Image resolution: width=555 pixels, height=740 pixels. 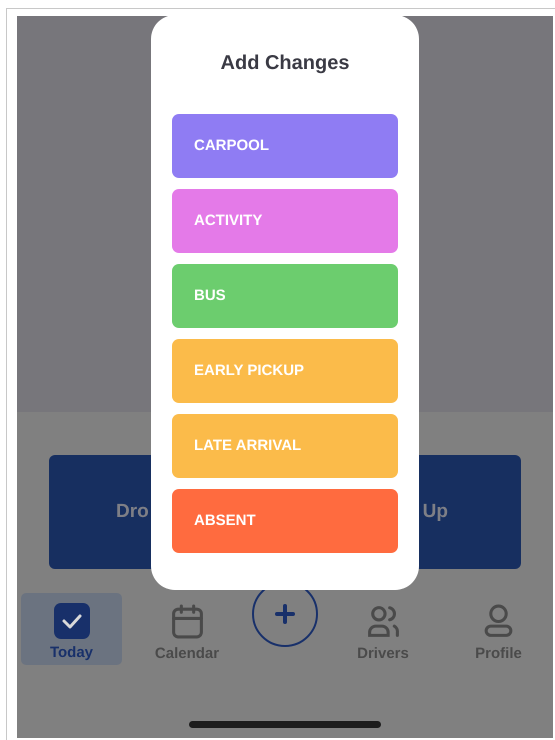 What do you see at coordinates (285, 296) in the screenshot?
I see `option-button: BUS` at bounding box center [285, 296].